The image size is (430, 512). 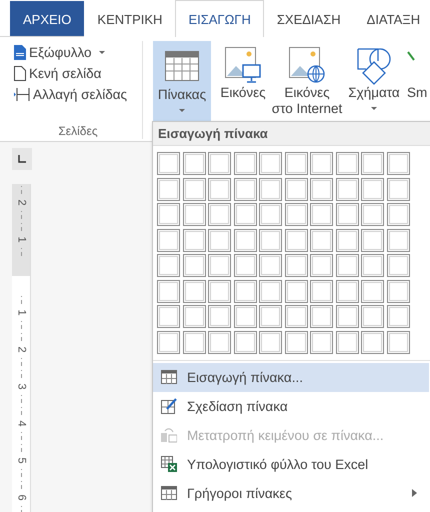 I want to click on ribbon-tab: ΕΙΣΑΓΩΓΗ, so click(x=219, y=18).